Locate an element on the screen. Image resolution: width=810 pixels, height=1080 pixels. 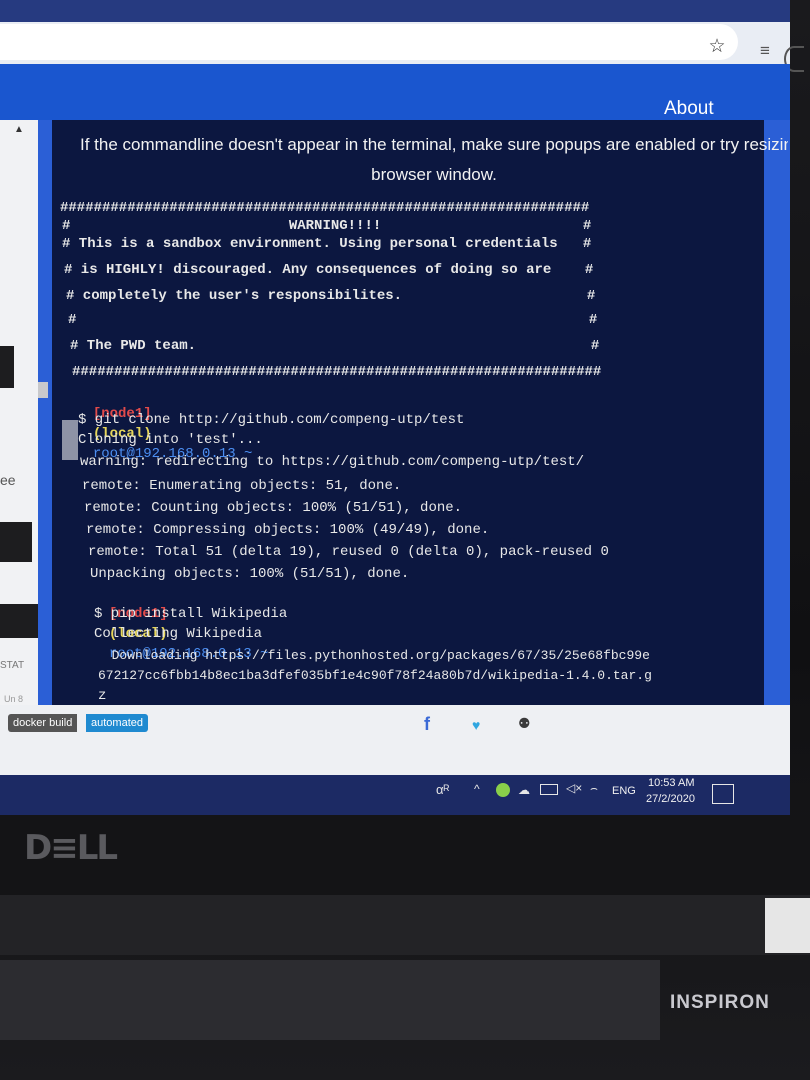
speaker-grille is located at coordinates (330, 1000).